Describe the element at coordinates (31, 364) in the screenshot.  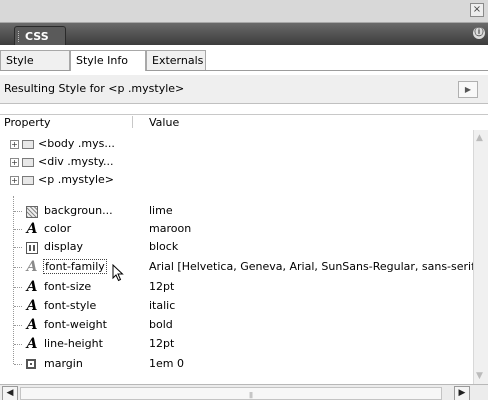
I see `margin-icon` at that location.